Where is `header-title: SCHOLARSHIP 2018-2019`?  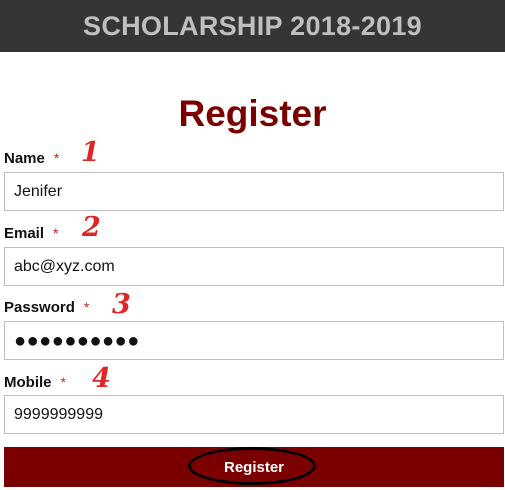
header-title: SCHOLARSHIP 2018-2019 is located at coordinates (252, 25).